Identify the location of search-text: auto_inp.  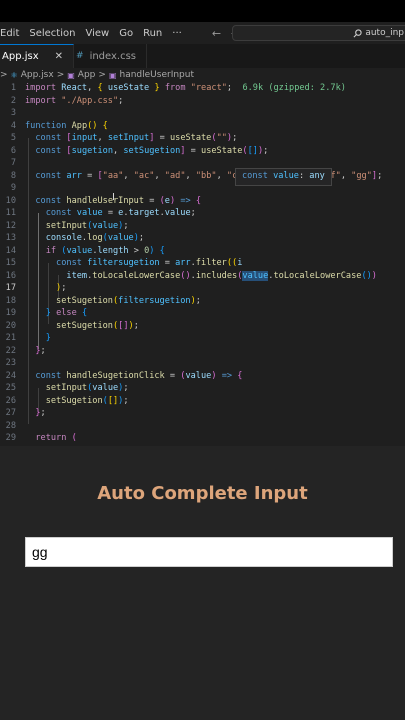
(384, 33).